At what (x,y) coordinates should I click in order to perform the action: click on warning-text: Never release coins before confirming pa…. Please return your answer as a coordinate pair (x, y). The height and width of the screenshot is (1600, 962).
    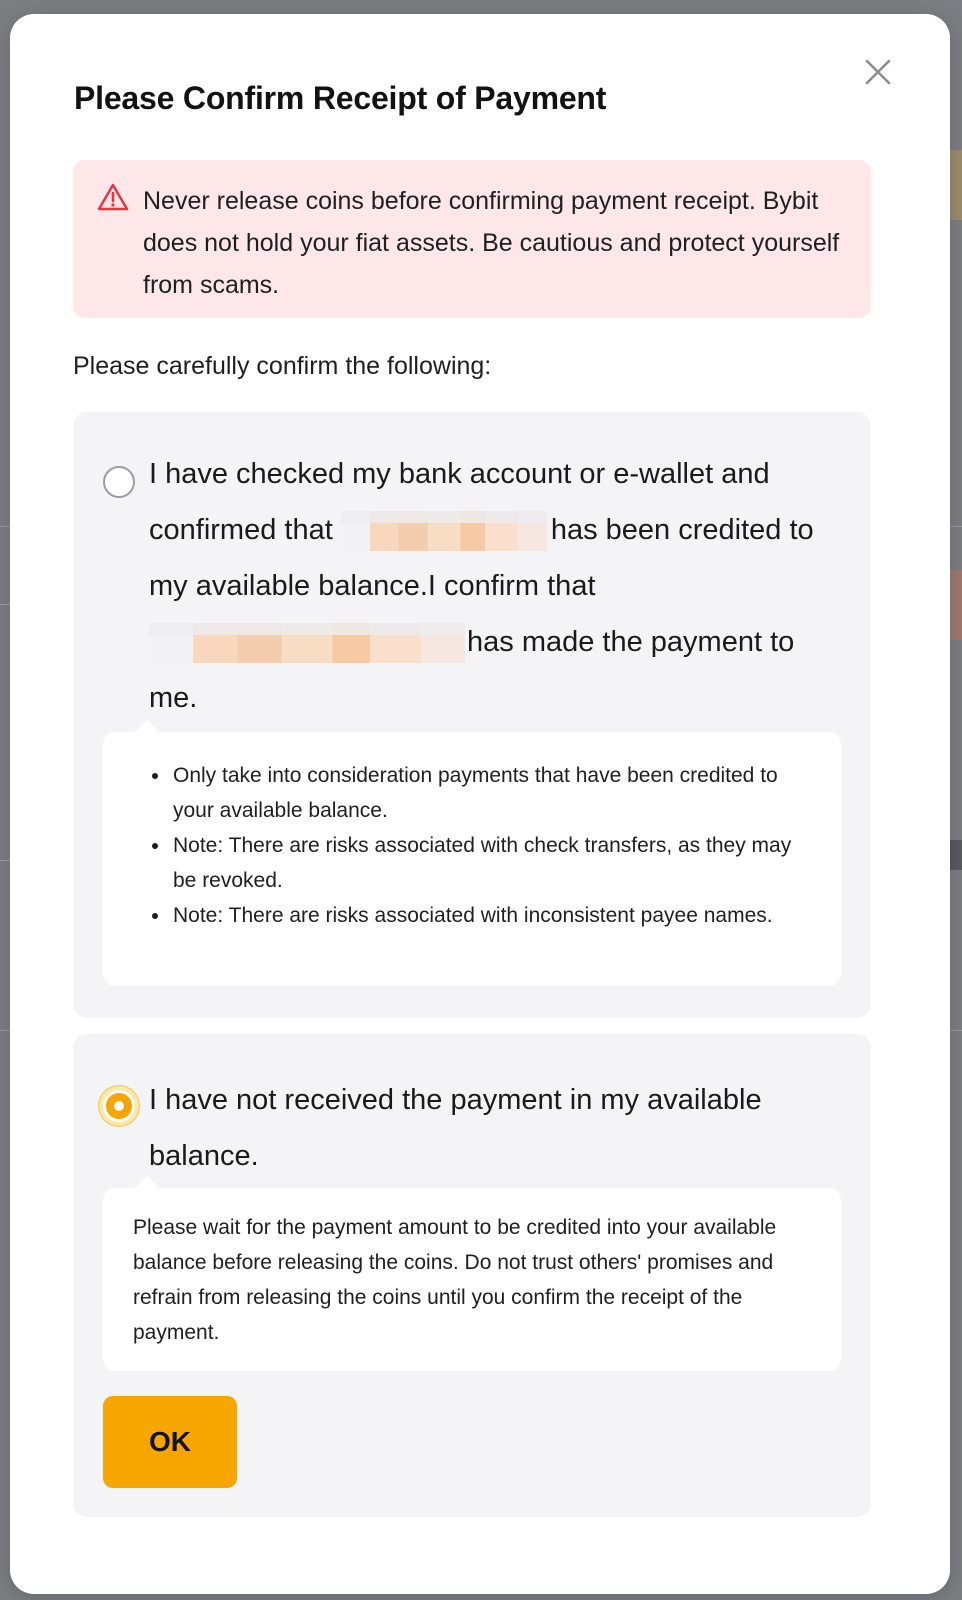
    Looking at the image, I should click on (491, 243).